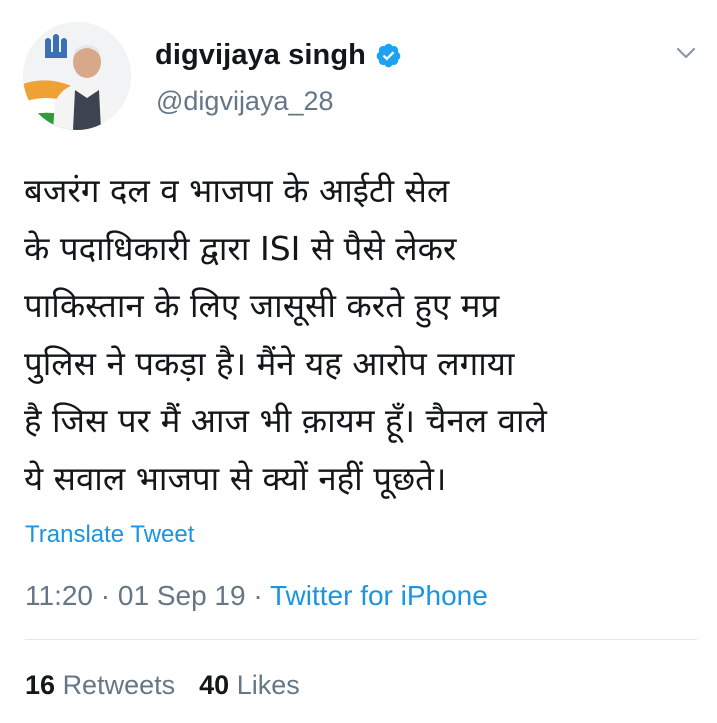 The height and width of the screenshot is (723, 717). I want to click on avatar-image, so click(77, 76).